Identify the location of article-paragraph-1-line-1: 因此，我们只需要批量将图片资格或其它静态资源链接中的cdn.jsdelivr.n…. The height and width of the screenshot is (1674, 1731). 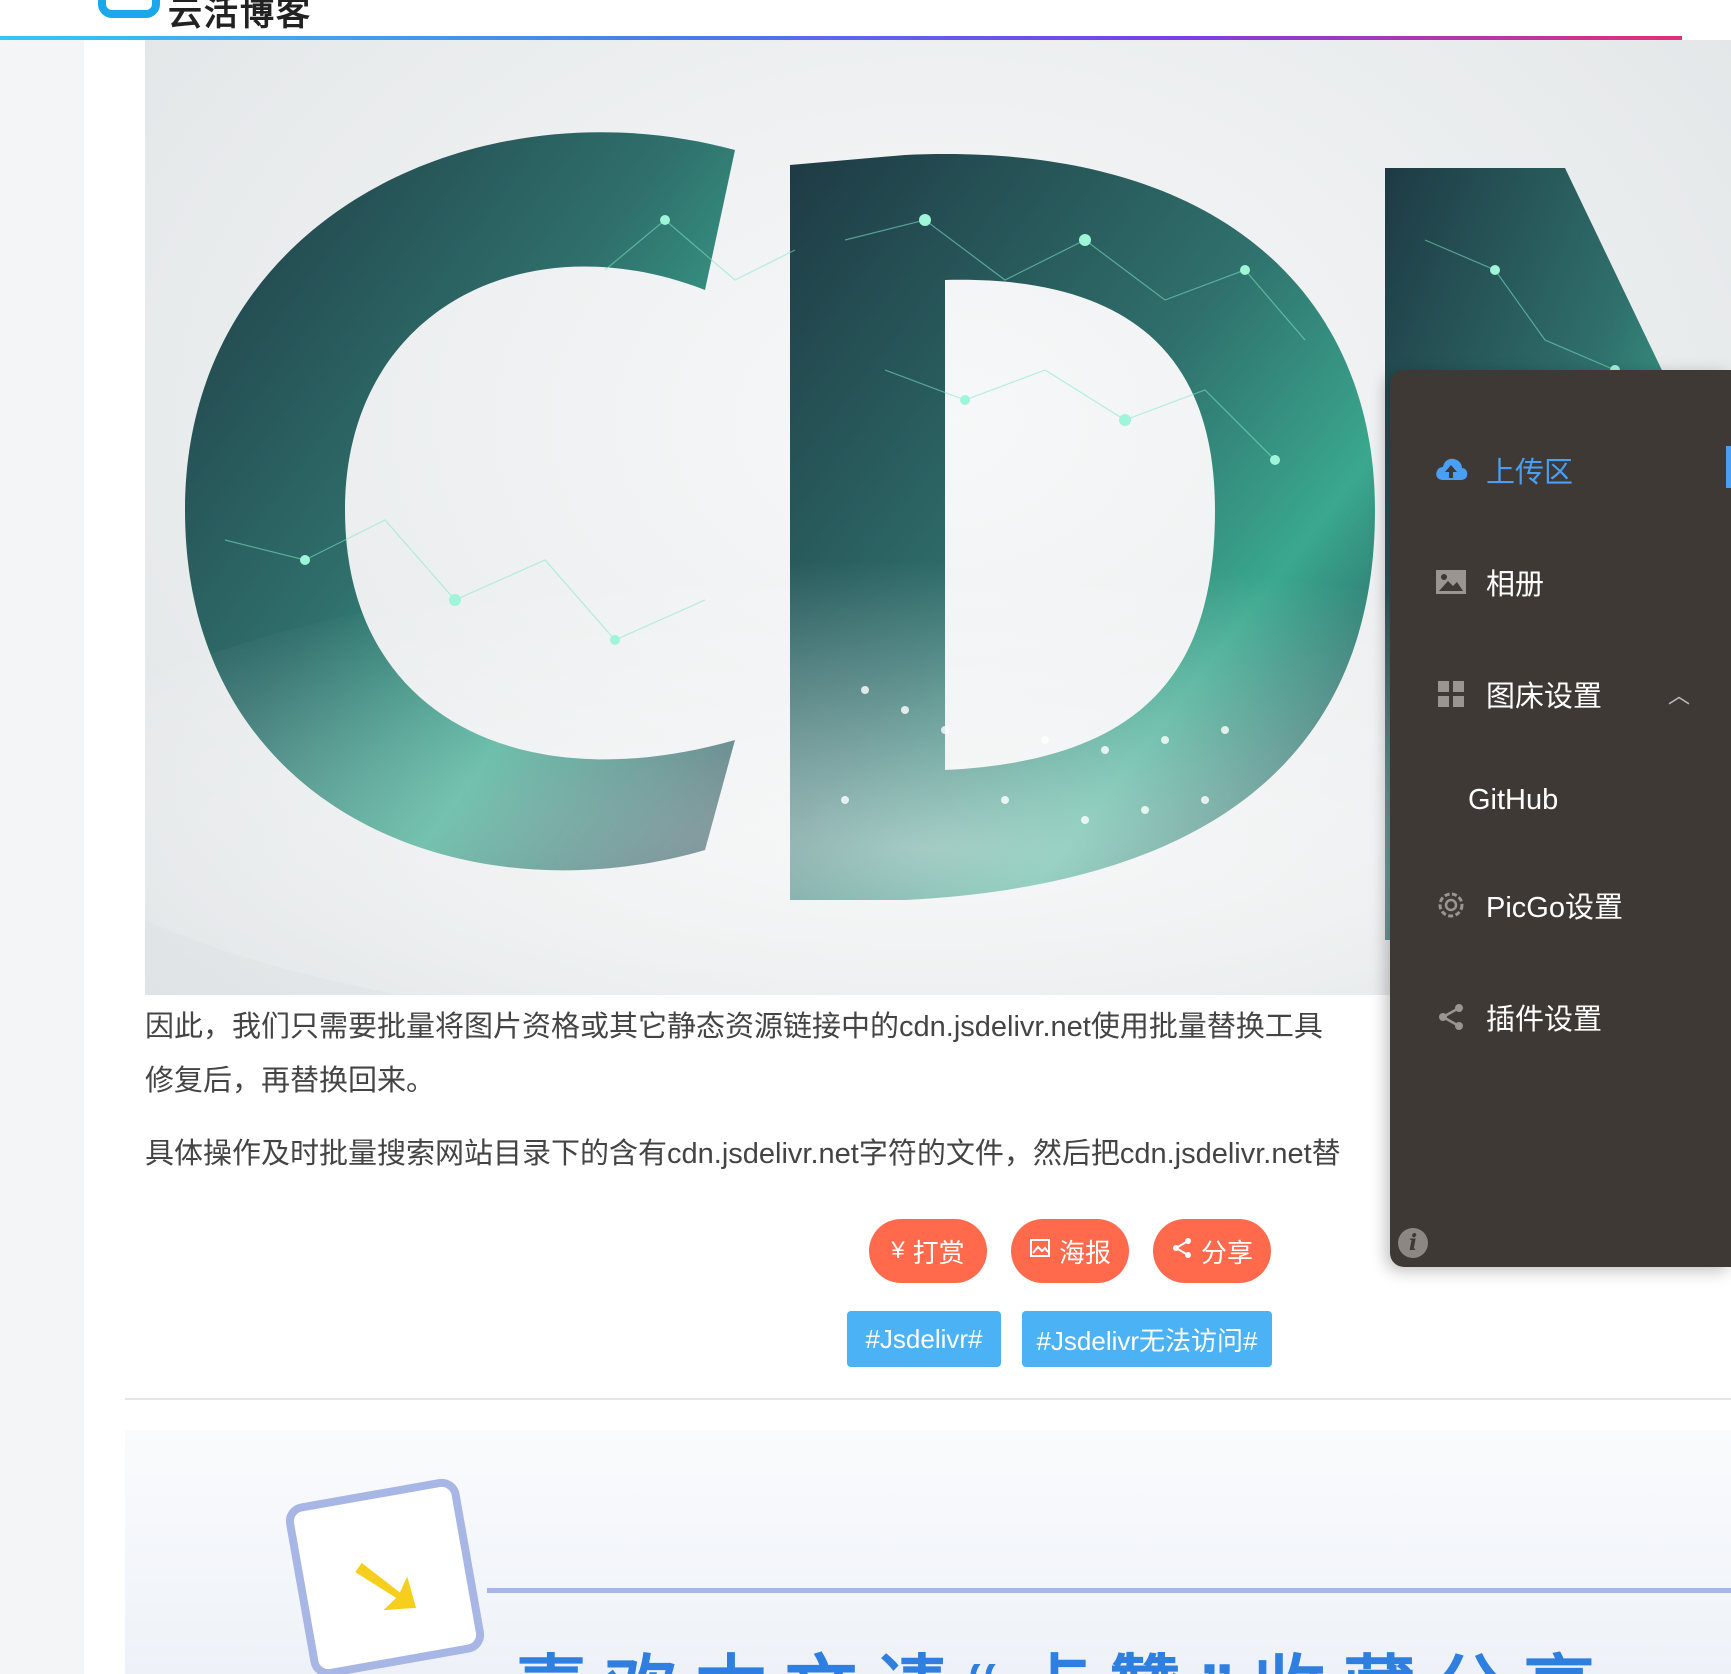
(734, 1027).